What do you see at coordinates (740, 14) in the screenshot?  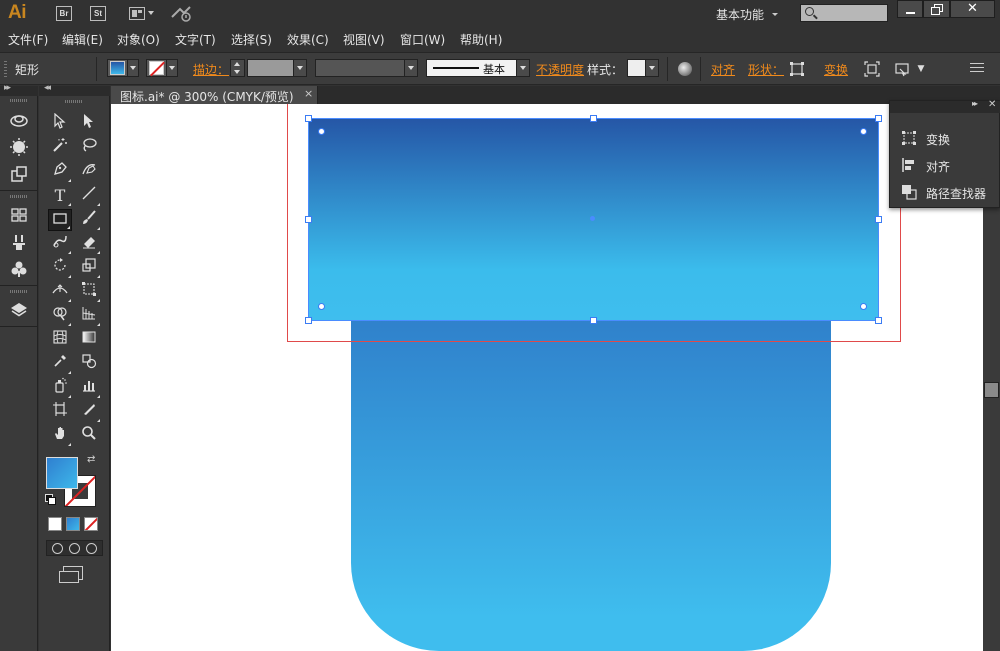 I see `workspace-switcher: 基本功能` at bounding box center [740, 14].